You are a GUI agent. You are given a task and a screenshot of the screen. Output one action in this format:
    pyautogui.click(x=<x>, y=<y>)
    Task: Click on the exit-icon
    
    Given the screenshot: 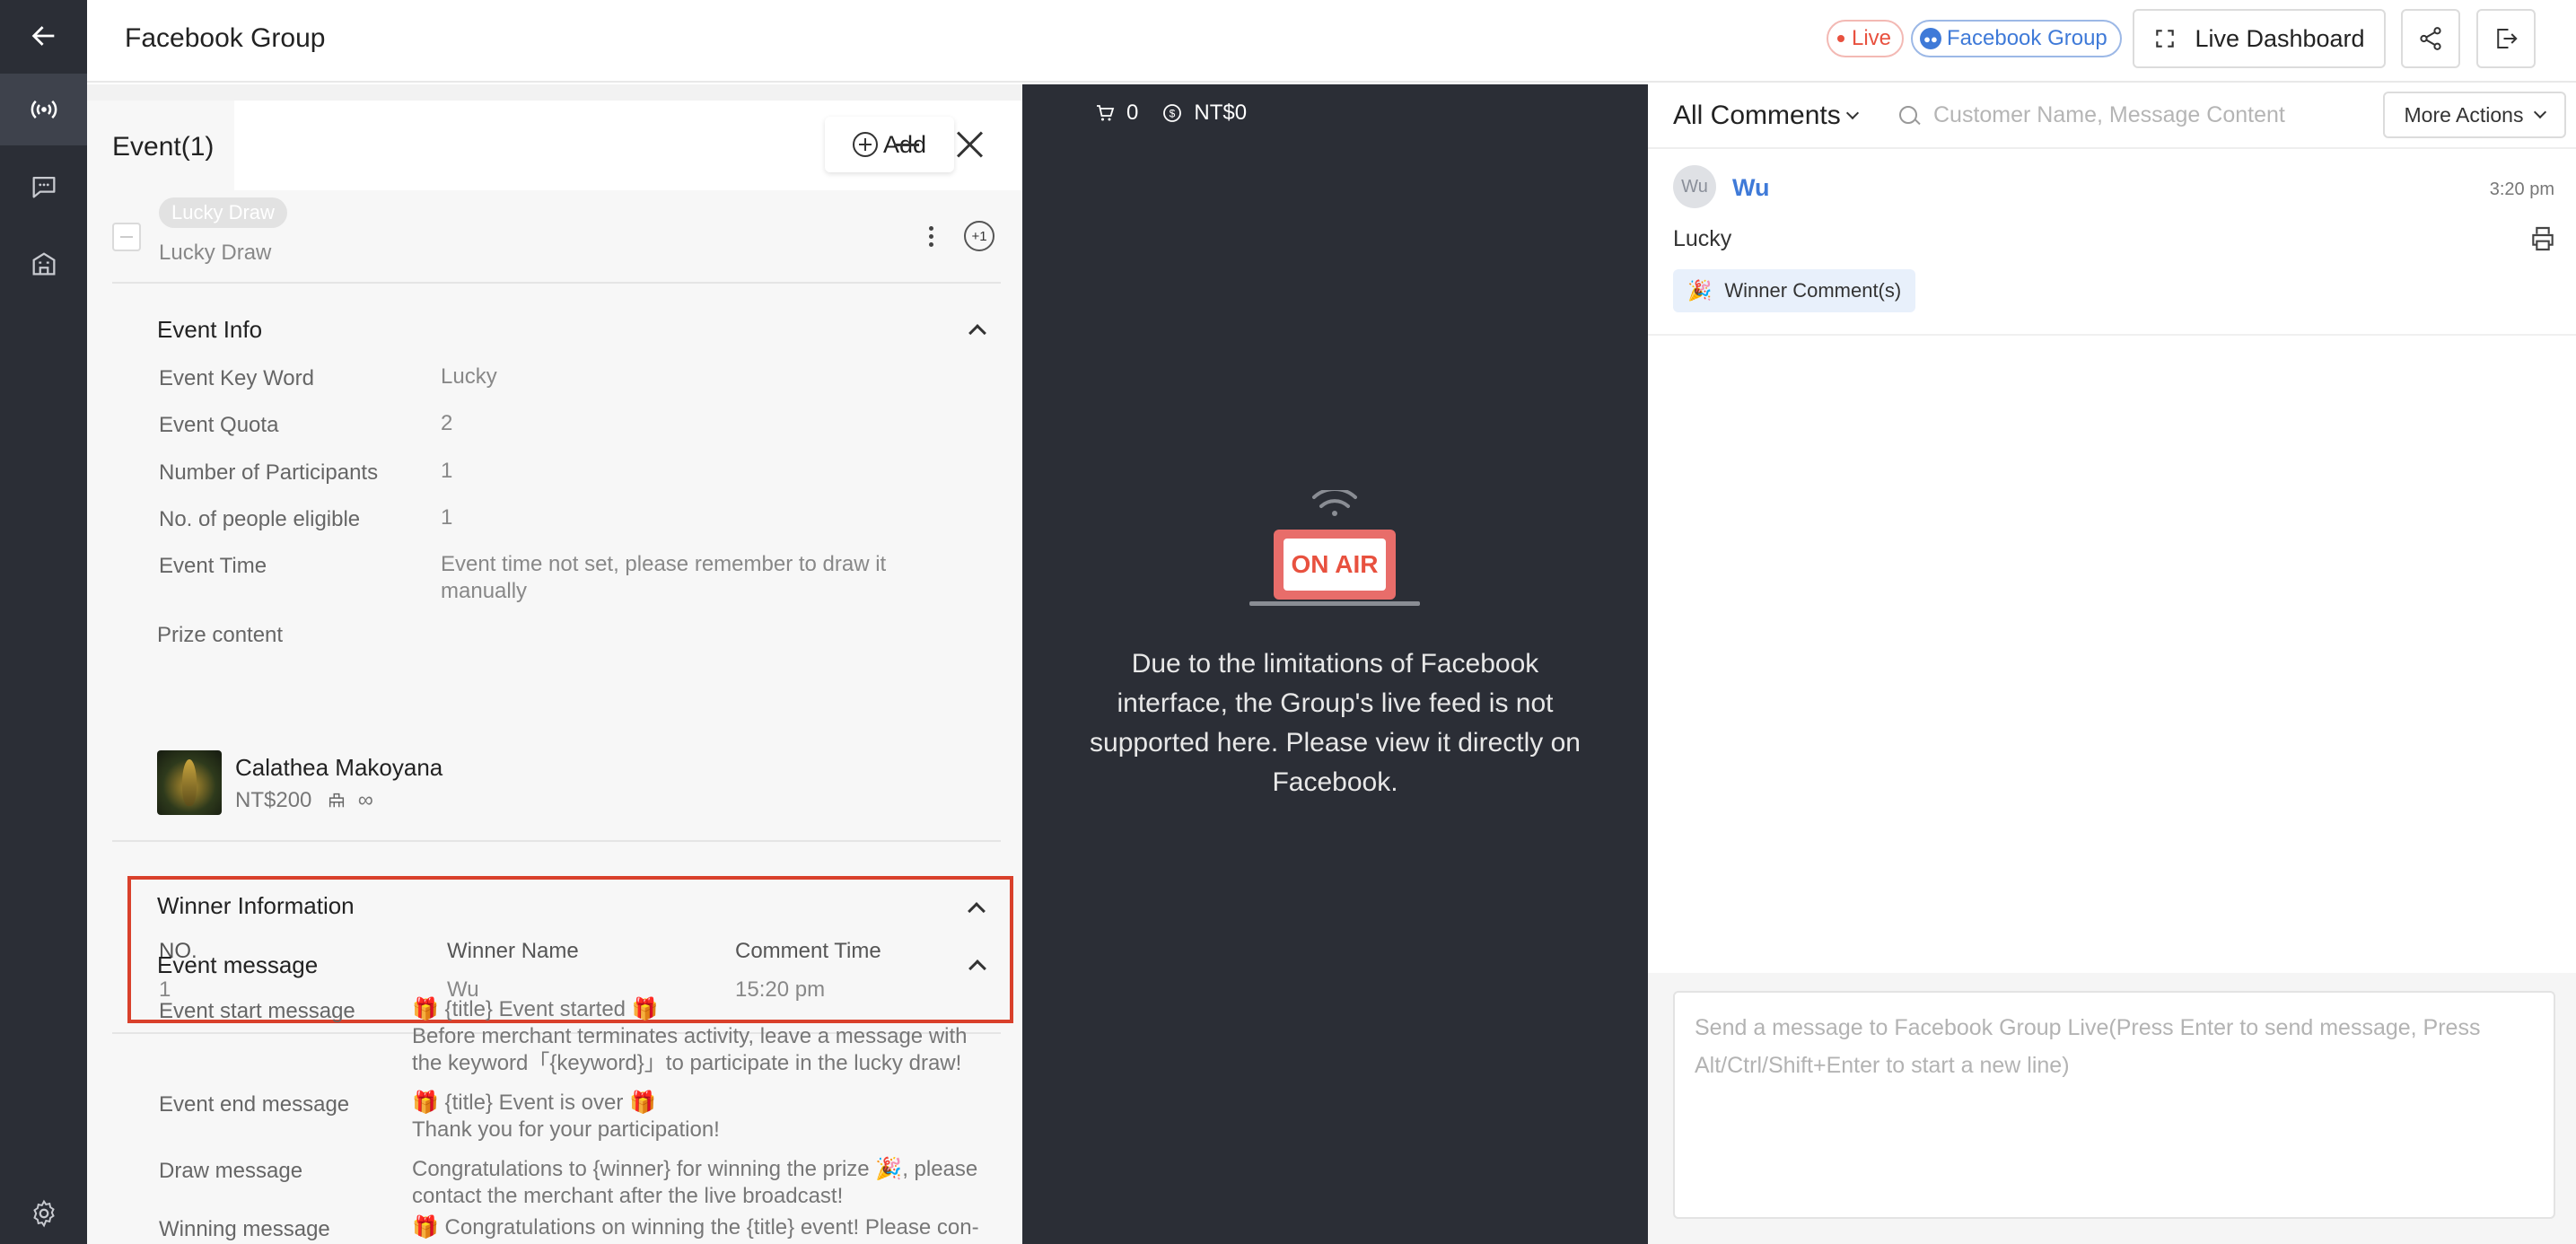 What is the action you would take?
    pyautogui.click(x=2507, y=39)
    